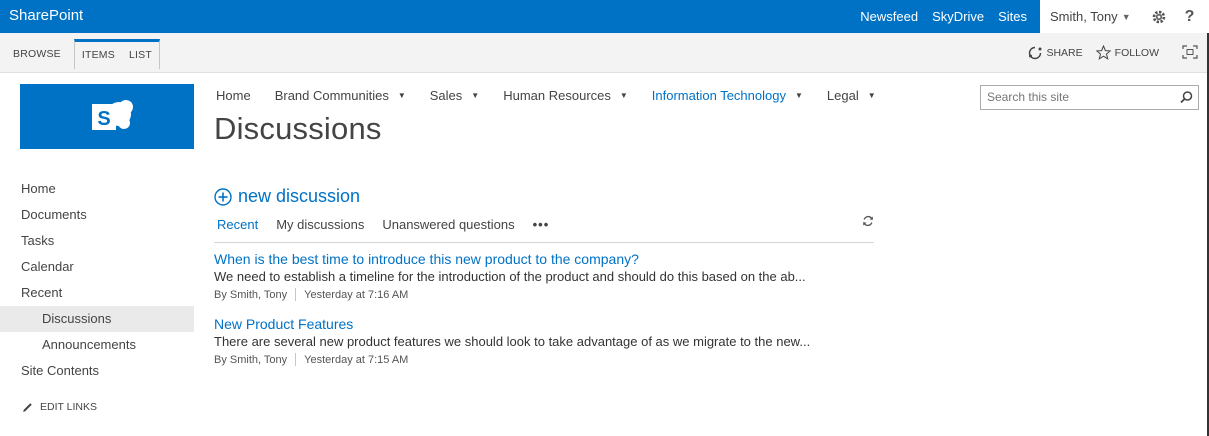 This screenshot has width=1209, height=436. I want to click on new-discussion-label: new discussion, so click(299, 196).